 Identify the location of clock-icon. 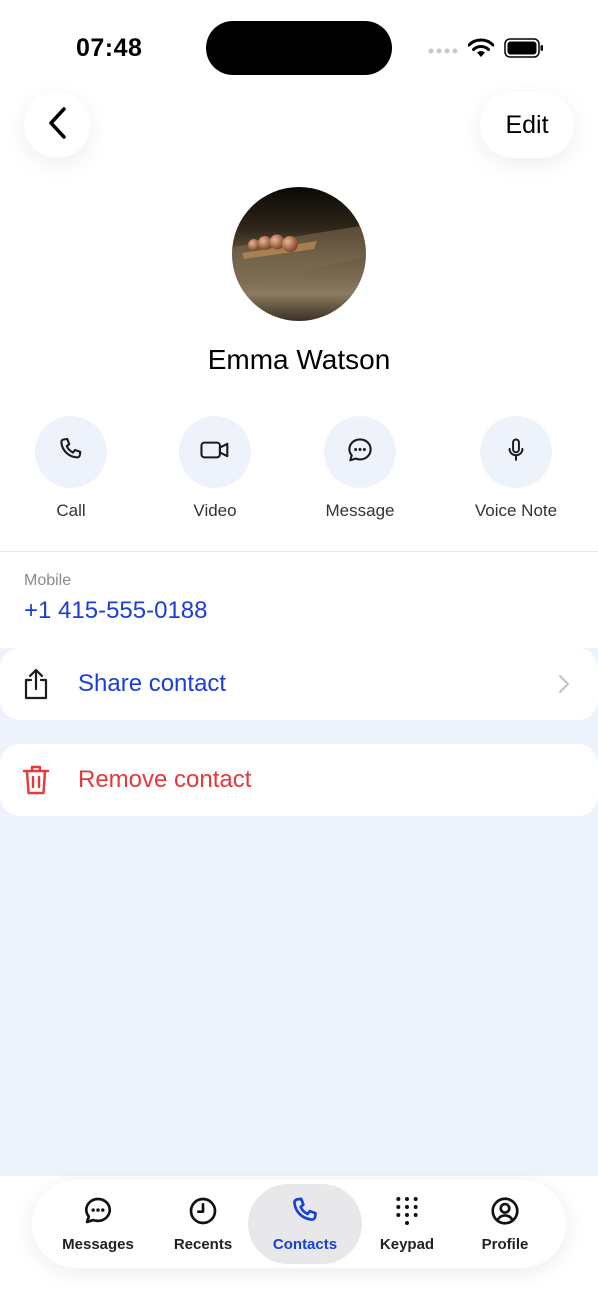
(203, 1213).